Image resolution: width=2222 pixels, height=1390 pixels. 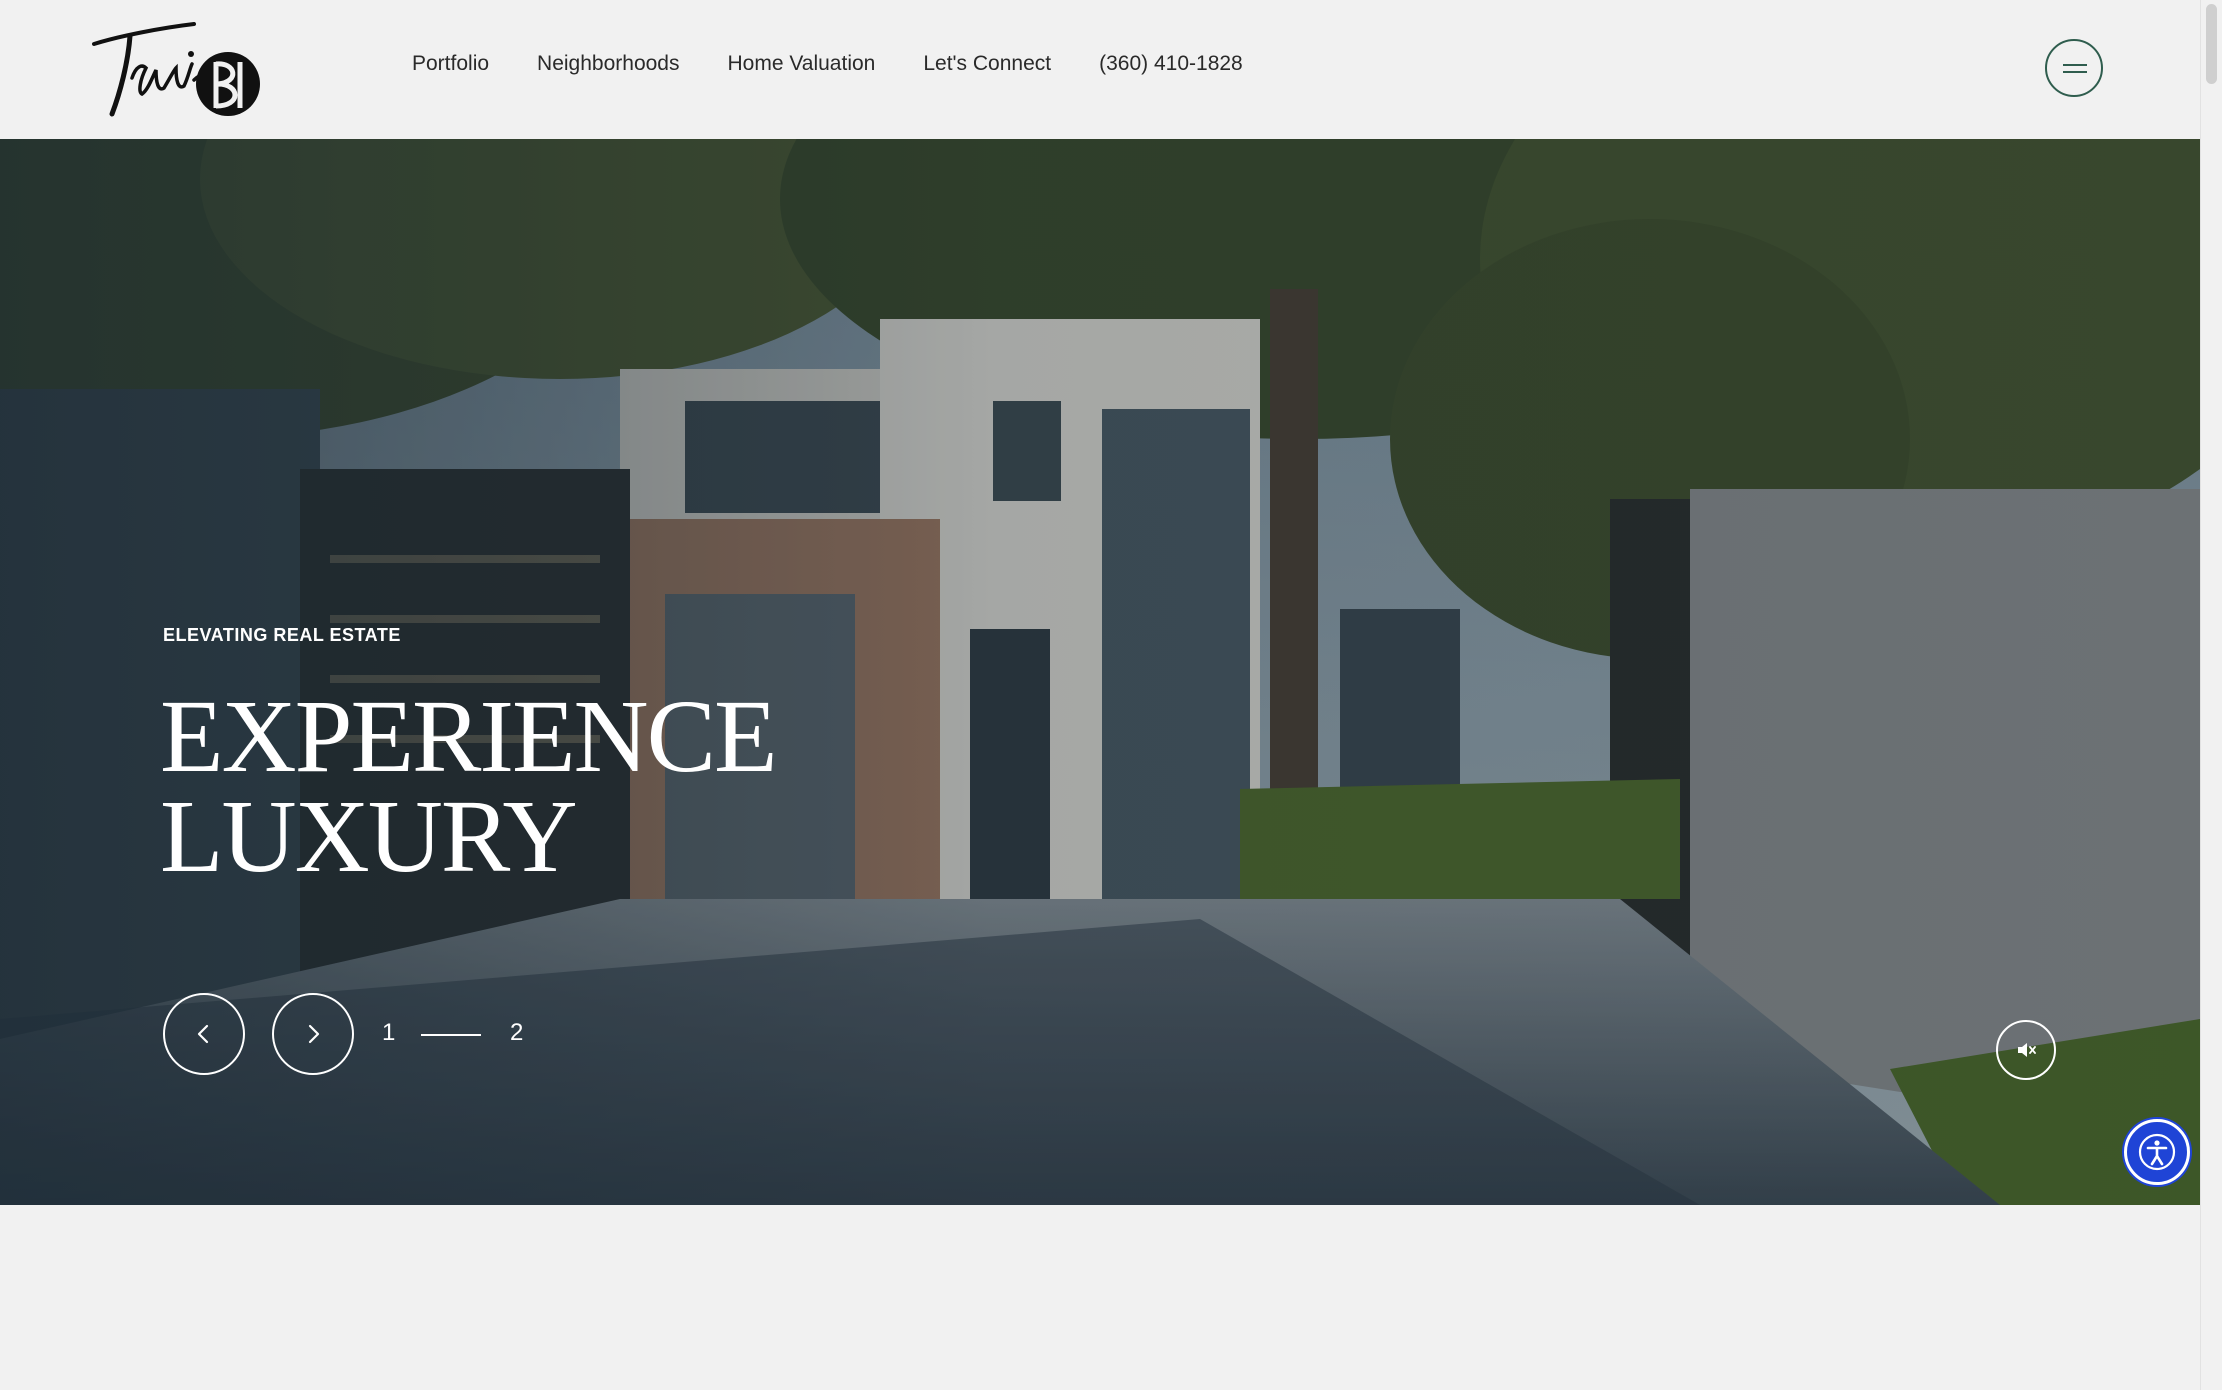 I want to click on hero-headline-line-1: EXPERIENCE, so click(x=469, y=736).